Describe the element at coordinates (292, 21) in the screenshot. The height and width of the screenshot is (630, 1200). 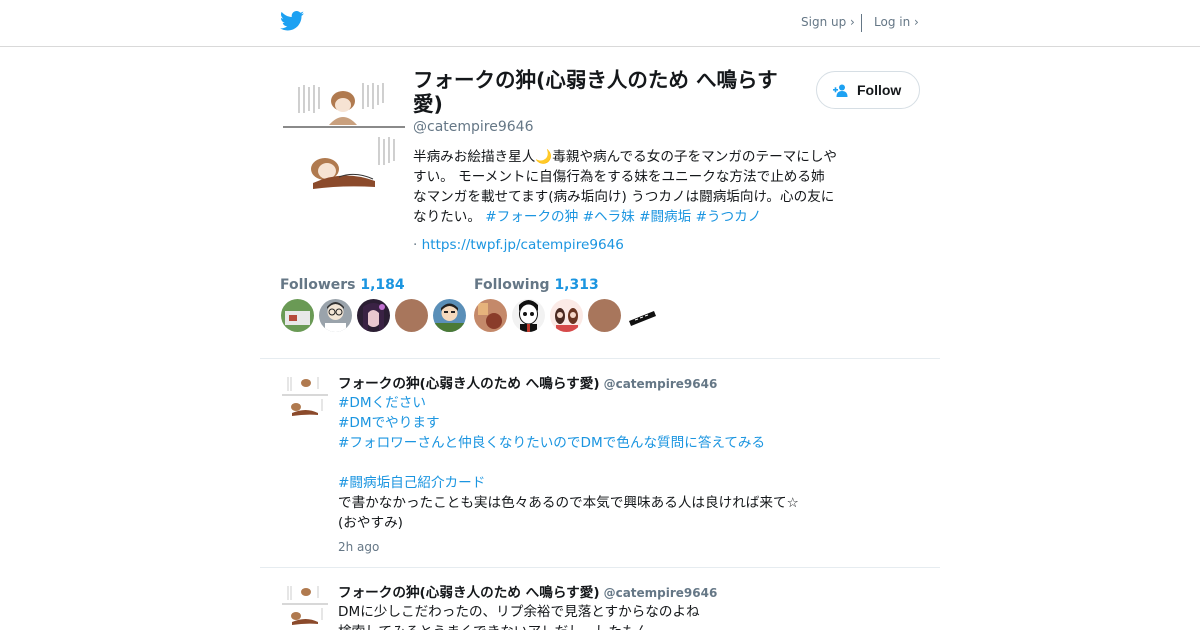
I see `twitter-bird-icon` at that location.